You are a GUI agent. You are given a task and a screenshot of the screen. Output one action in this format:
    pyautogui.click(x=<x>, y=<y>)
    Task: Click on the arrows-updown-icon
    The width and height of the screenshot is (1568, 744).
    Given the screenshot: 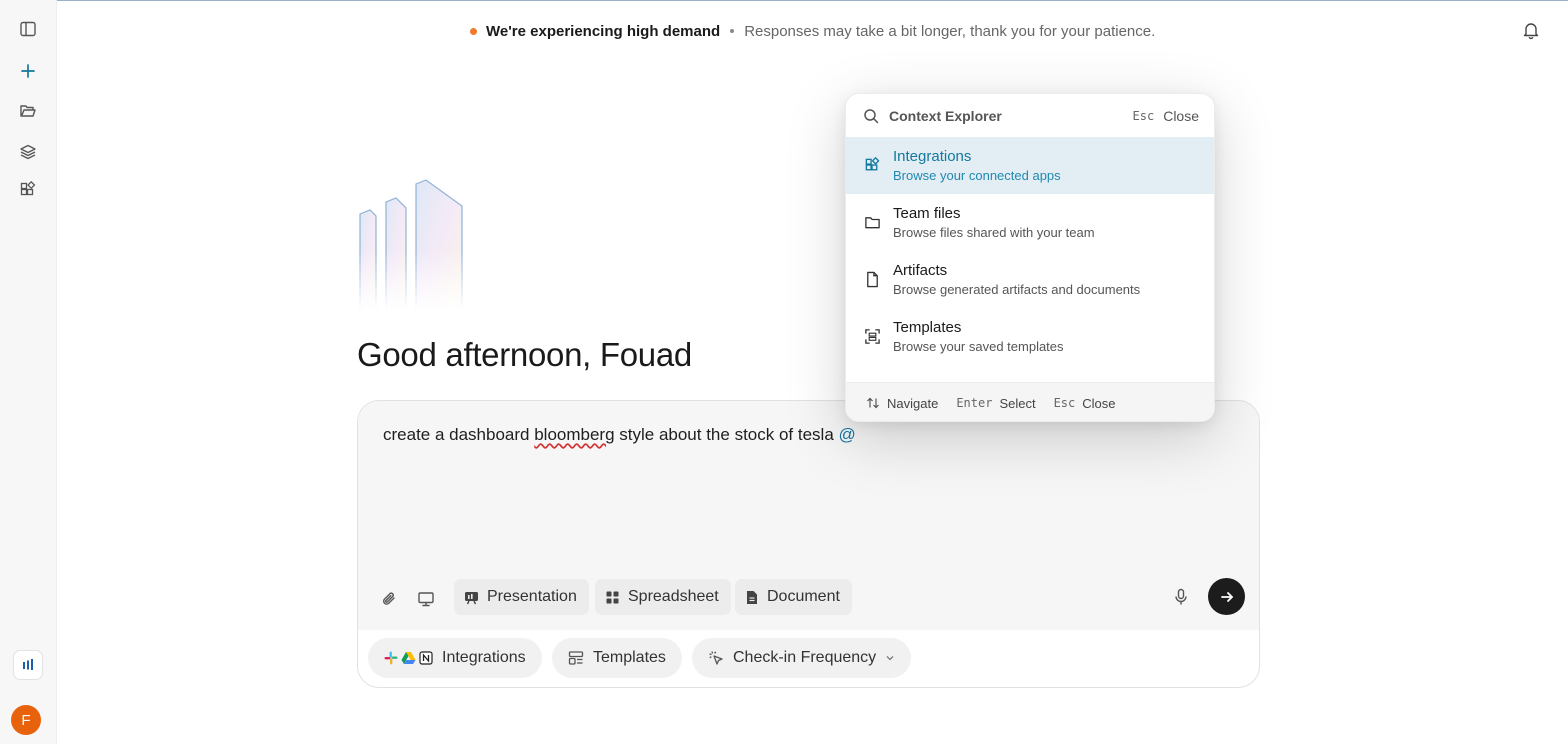 What is the action you would take?
    pyautogui.click(x=873, y=403)
    